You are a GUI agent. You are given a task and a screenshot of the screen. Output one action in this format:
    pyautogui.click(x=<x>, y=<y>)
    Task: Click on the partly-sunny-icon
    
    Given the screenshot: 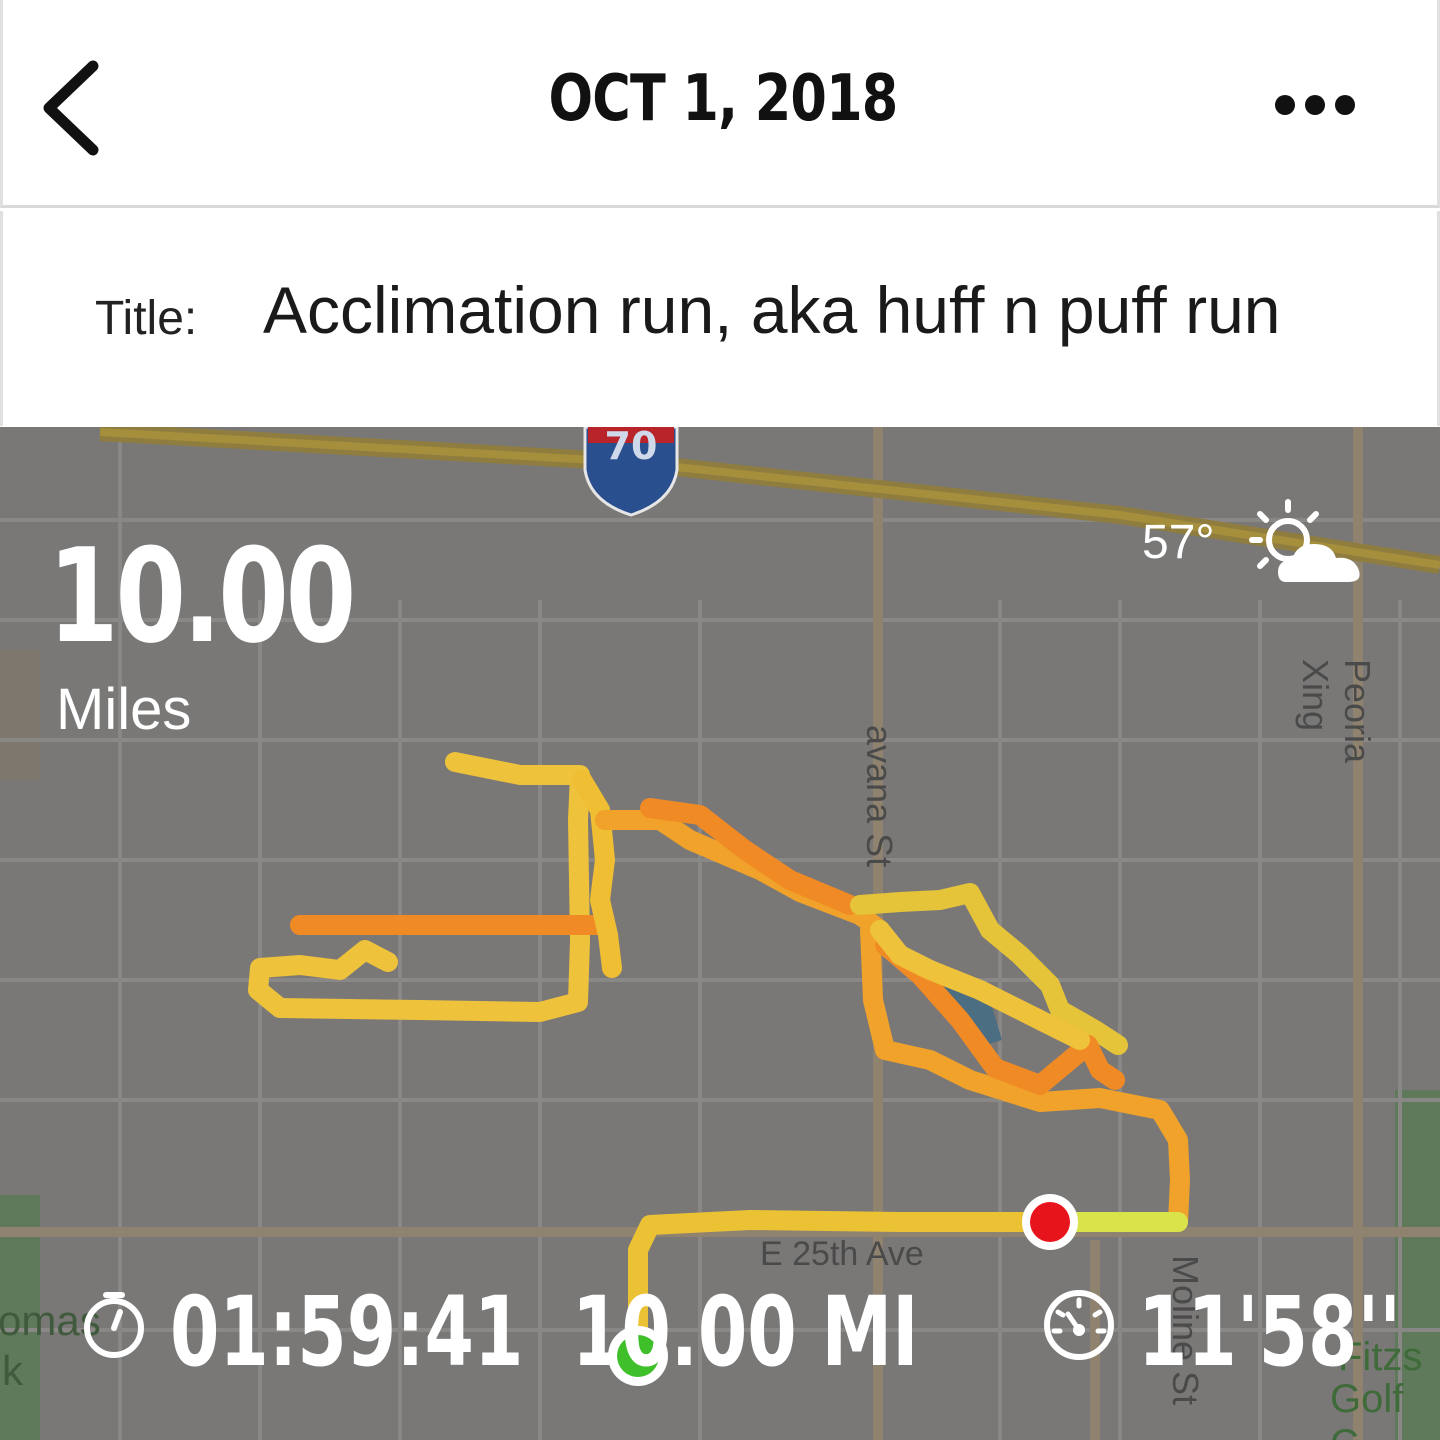 What is the action you would take?
    pyautogui.click(x=1304, y=540)
    